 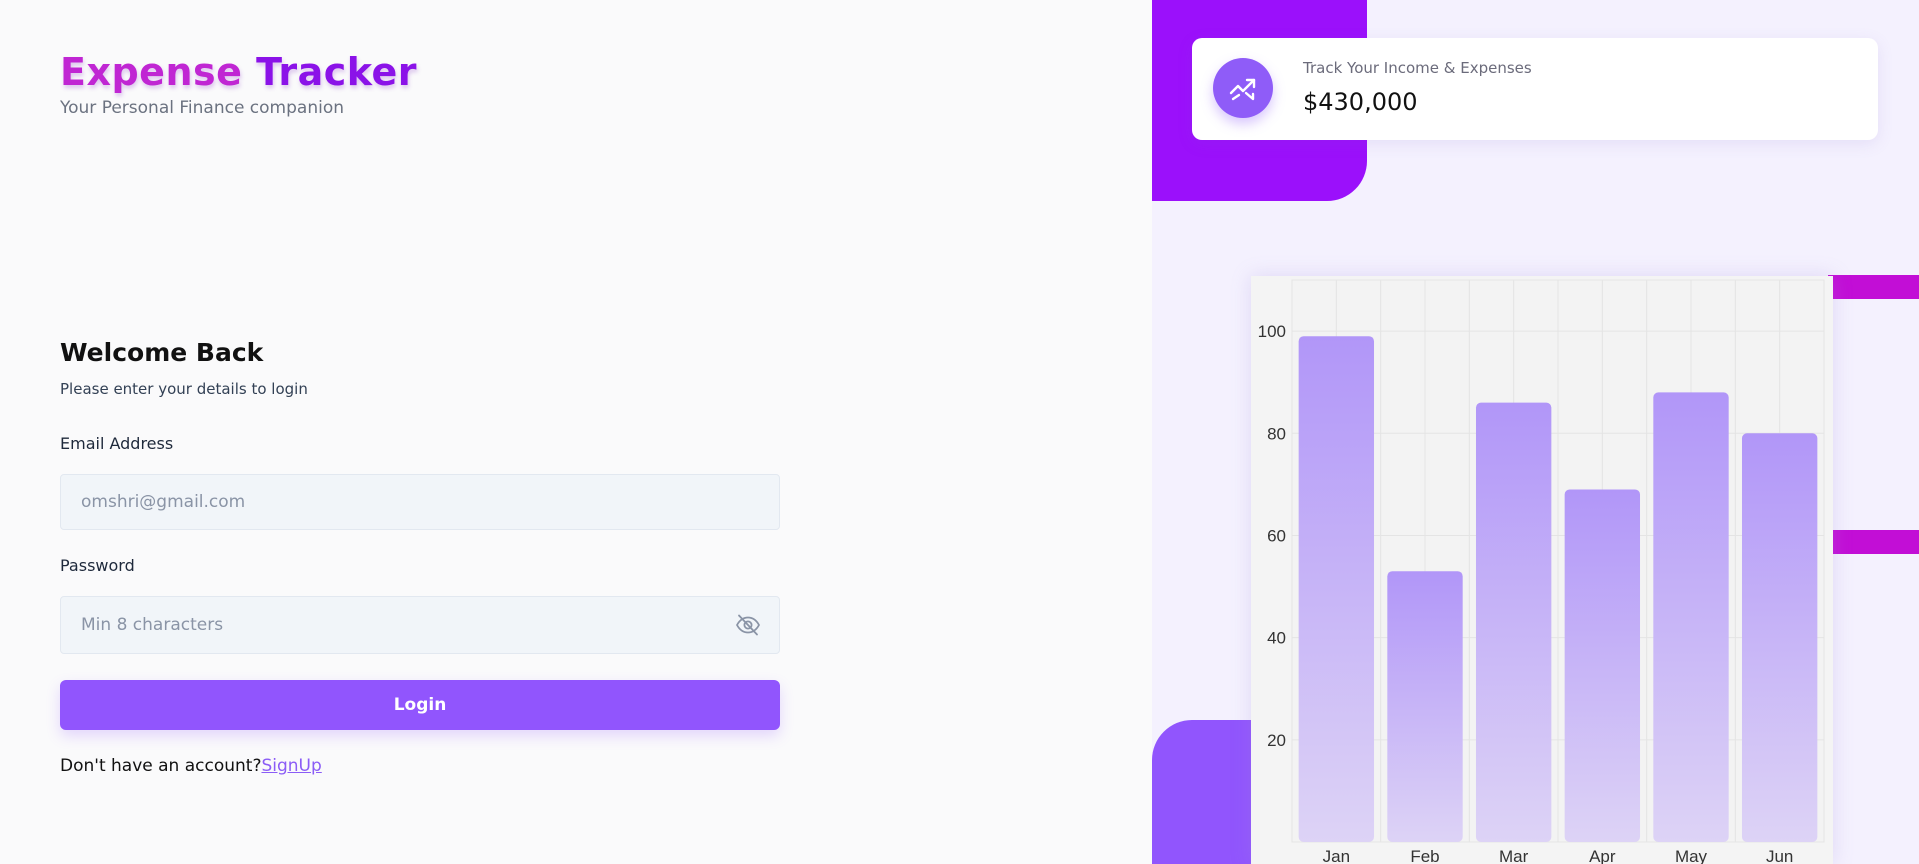 What do you see at coordinates (184, 389) in the screenshot?
I see `login-subheading: Please enter your details to login` at bounding box center [184, 389].